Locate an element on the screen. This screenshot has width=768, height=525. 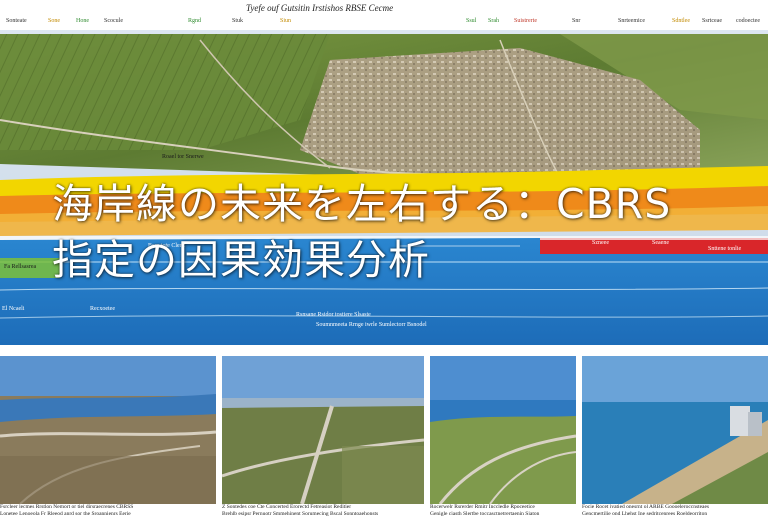
legend-label: Ssul is located at coordinates (471, 21).